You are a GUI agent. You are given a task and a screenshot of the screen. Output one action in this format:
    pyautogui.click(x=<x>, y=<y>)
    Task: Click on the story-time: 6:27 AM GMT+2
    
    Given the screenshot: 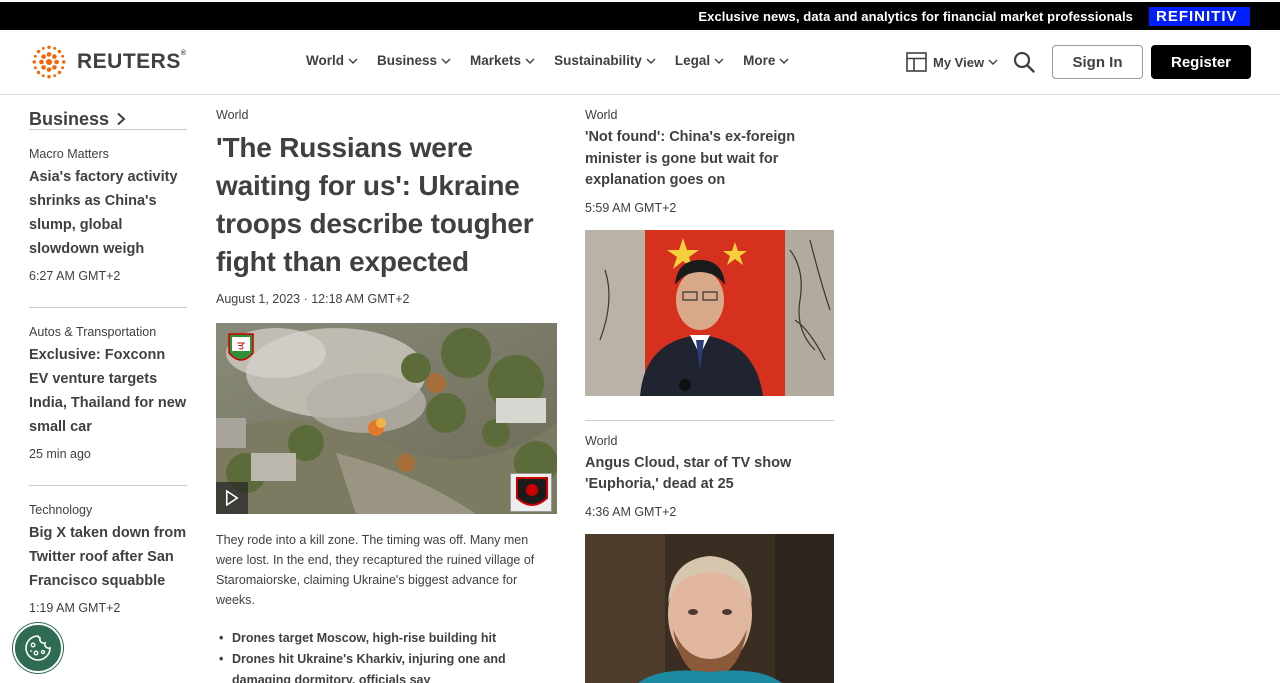 What is the action you would take?
    pyautogui.click(x=75, y=276)
    